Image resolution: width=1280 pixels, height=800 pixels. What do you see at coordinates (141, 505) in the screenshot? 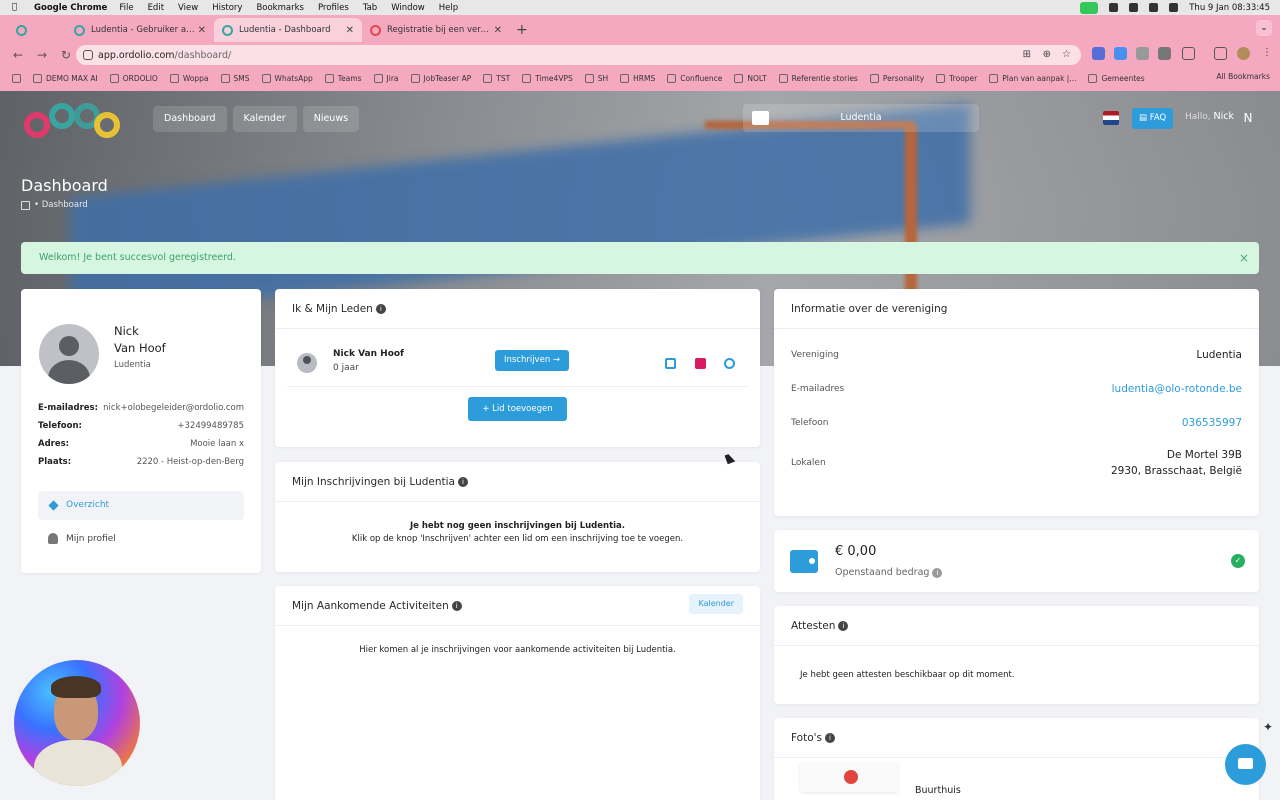
I see `sidebar-item-overview: Overzicht` at bounding box center [141, 505].